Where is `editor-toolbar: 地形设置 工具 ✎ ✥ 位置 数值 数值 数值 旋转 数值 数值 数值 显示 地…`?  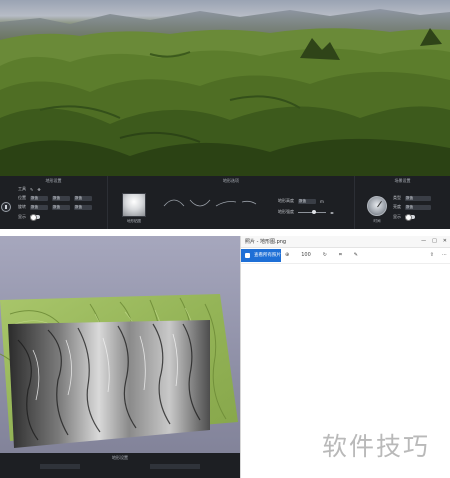
editor-toolbar: 地形设置 工具 ✎ ✥ 位置 数值 数值 数值 旋转 数值 数值 数值 显示 地… is located at coordinates (225, 202).